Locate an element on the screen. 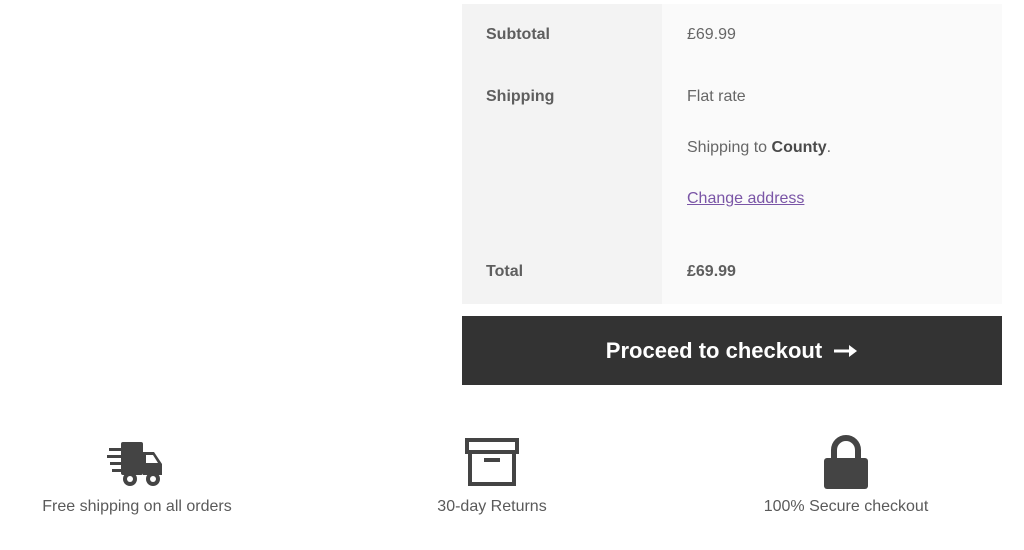  change-address-link: Change address is located at coordinates (745, 198).